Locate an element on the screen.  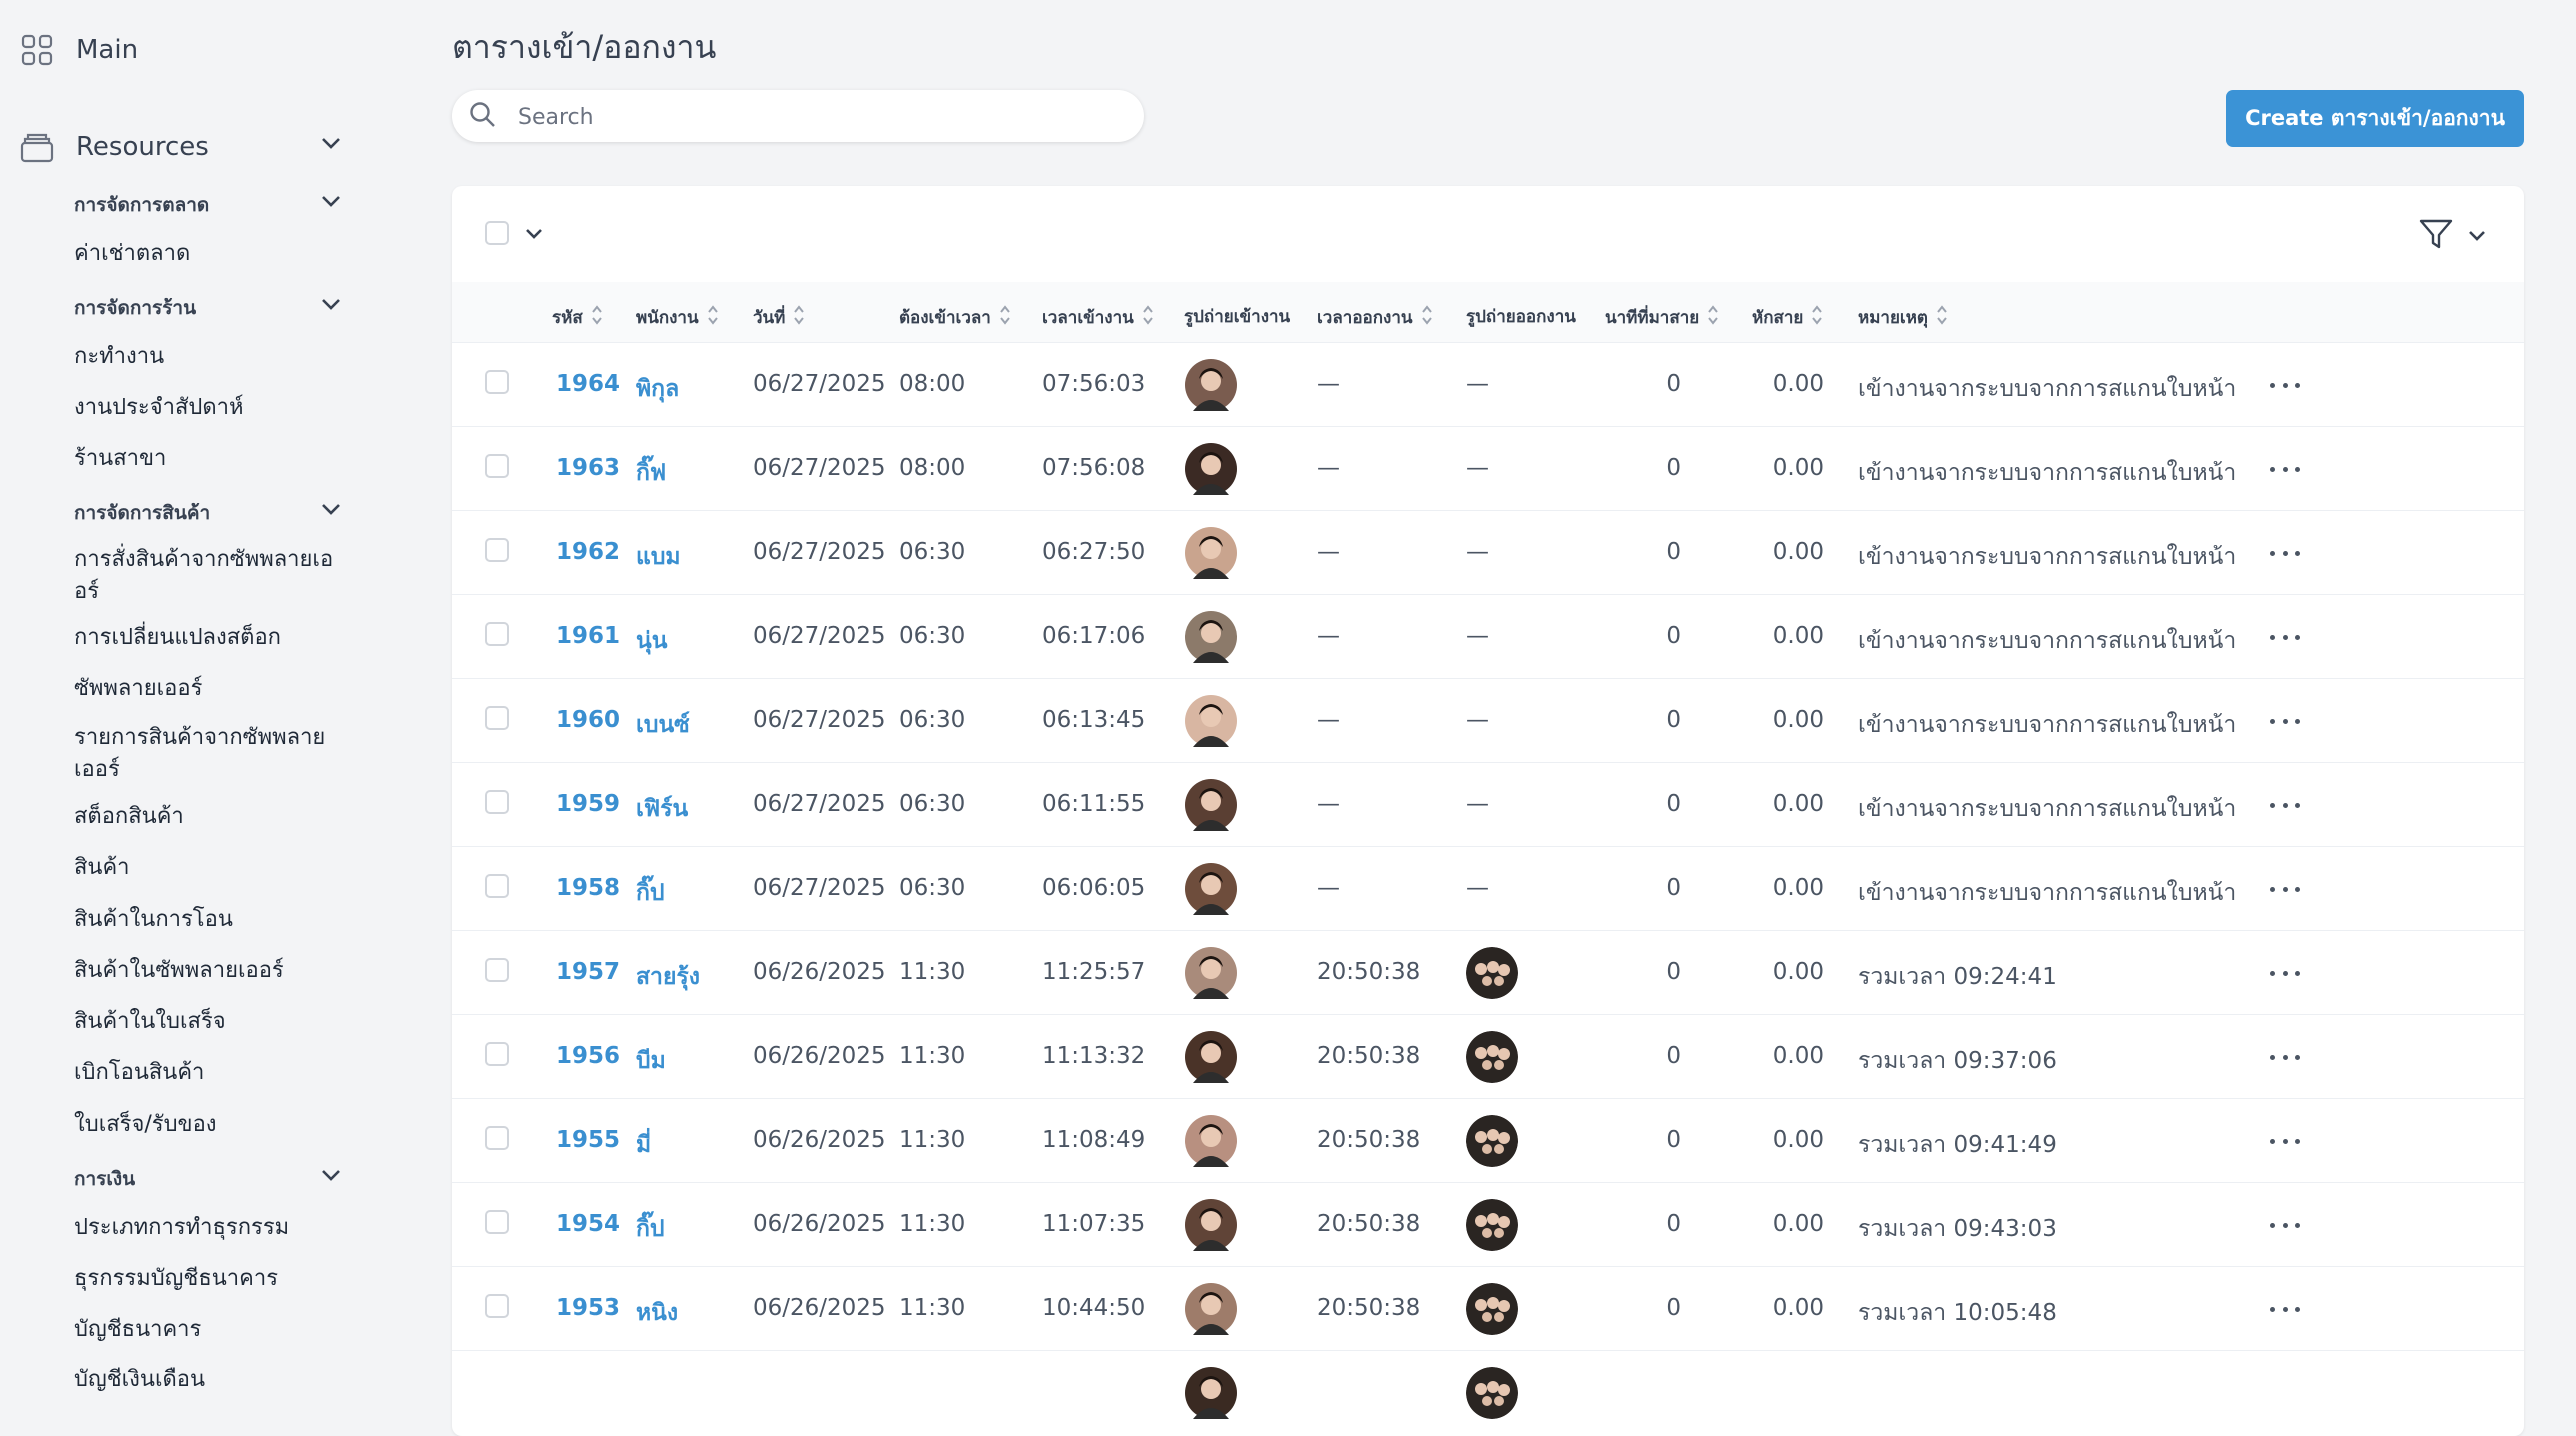
sidebar-item-products: สินค้า is located at coordinates (204, 868).